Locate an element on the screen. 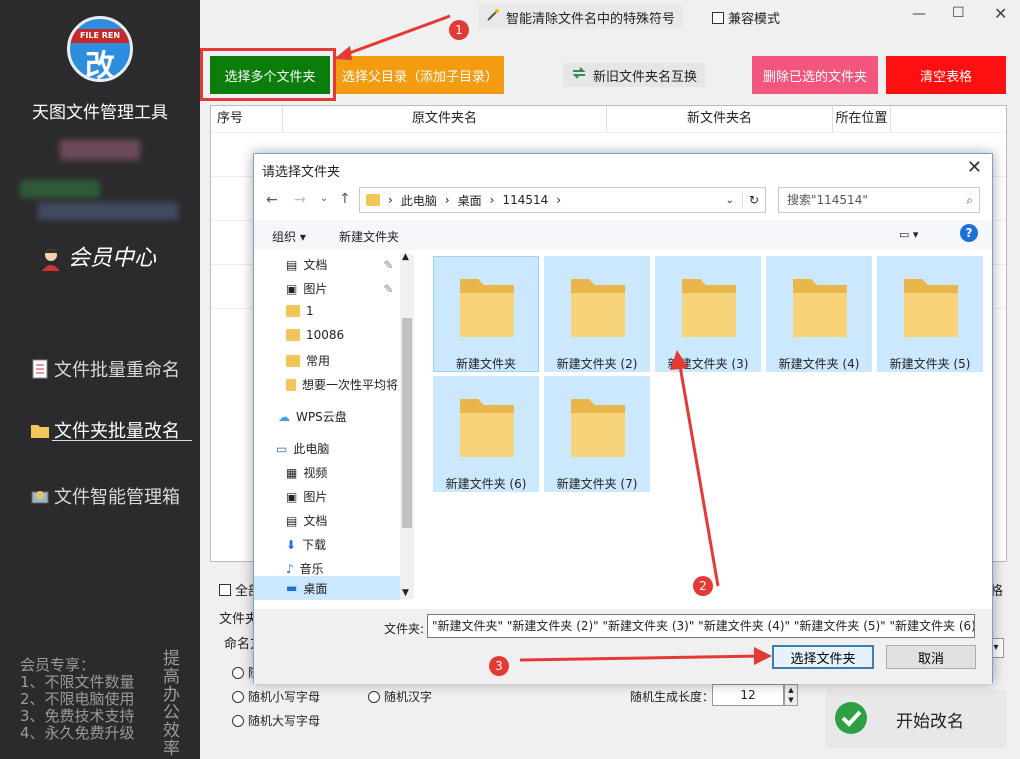 The width and height of the screenshot is (1020, 759). step-badge-2: 2 is located at coordinates (703, 586).